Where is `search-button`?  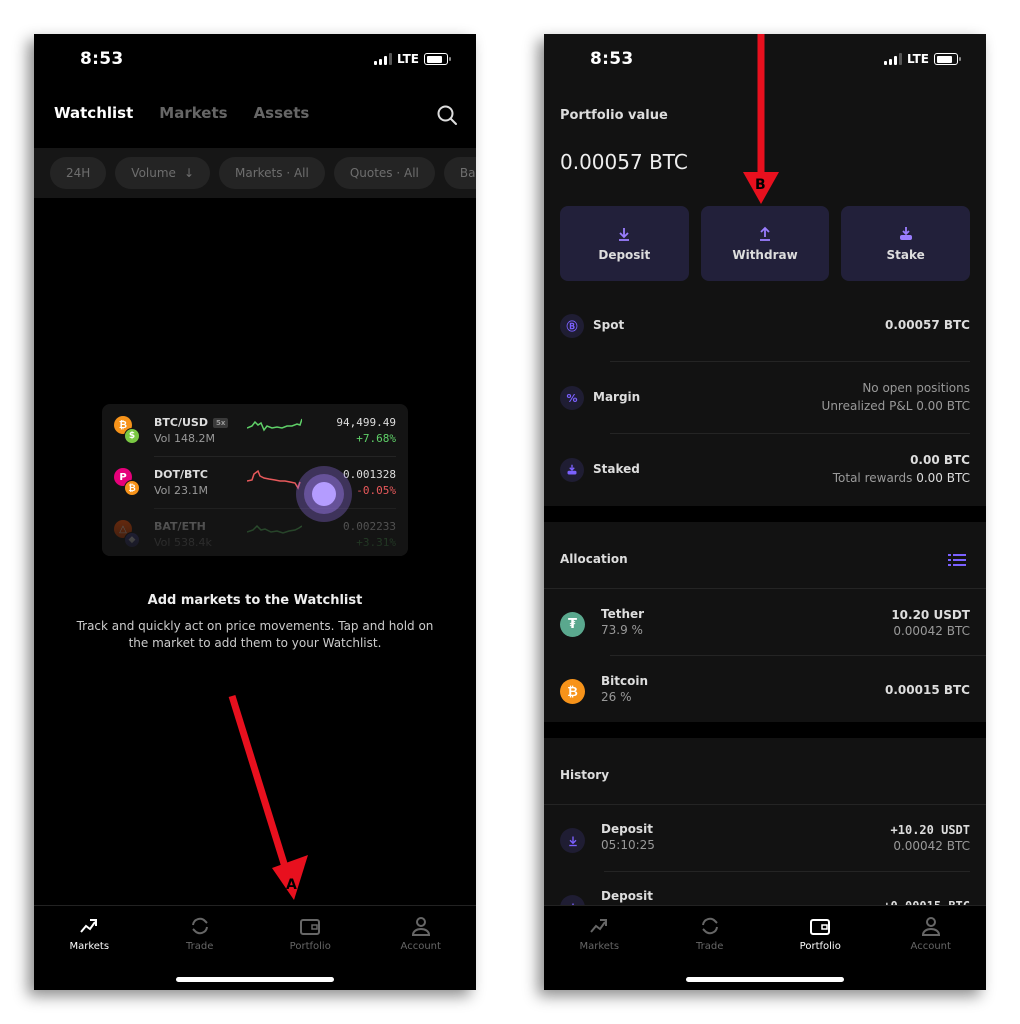 search-button is located at coordinates (447, 115).